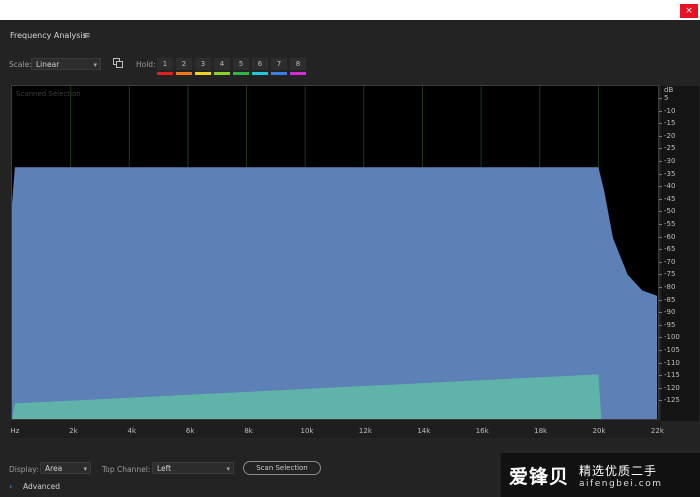  Describe the element at coordinates (350, 10) in the screenshot. I see `window-title-strip: ×` at that location.